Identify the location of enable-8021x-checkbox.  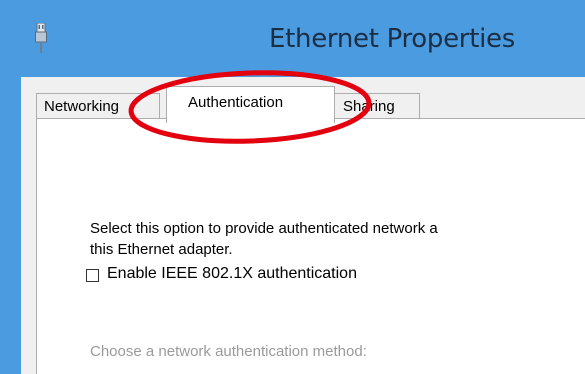
(92, 275).